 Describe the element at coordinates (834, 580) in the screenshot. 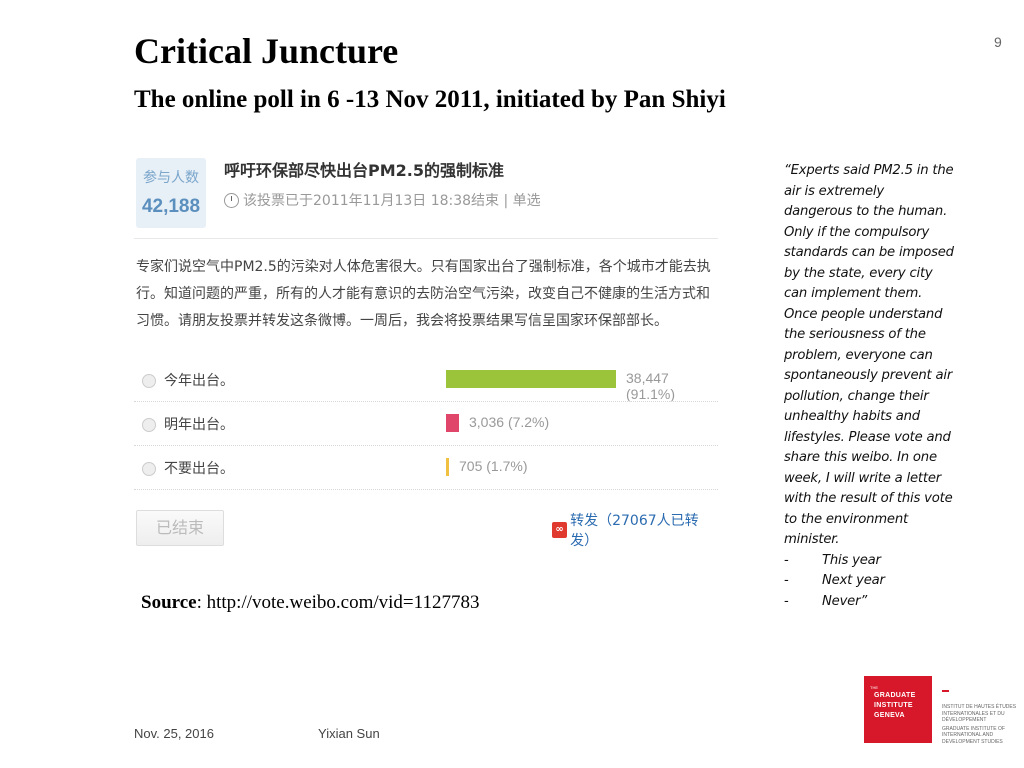

I see `quote-list-item: - Next year` at that location.